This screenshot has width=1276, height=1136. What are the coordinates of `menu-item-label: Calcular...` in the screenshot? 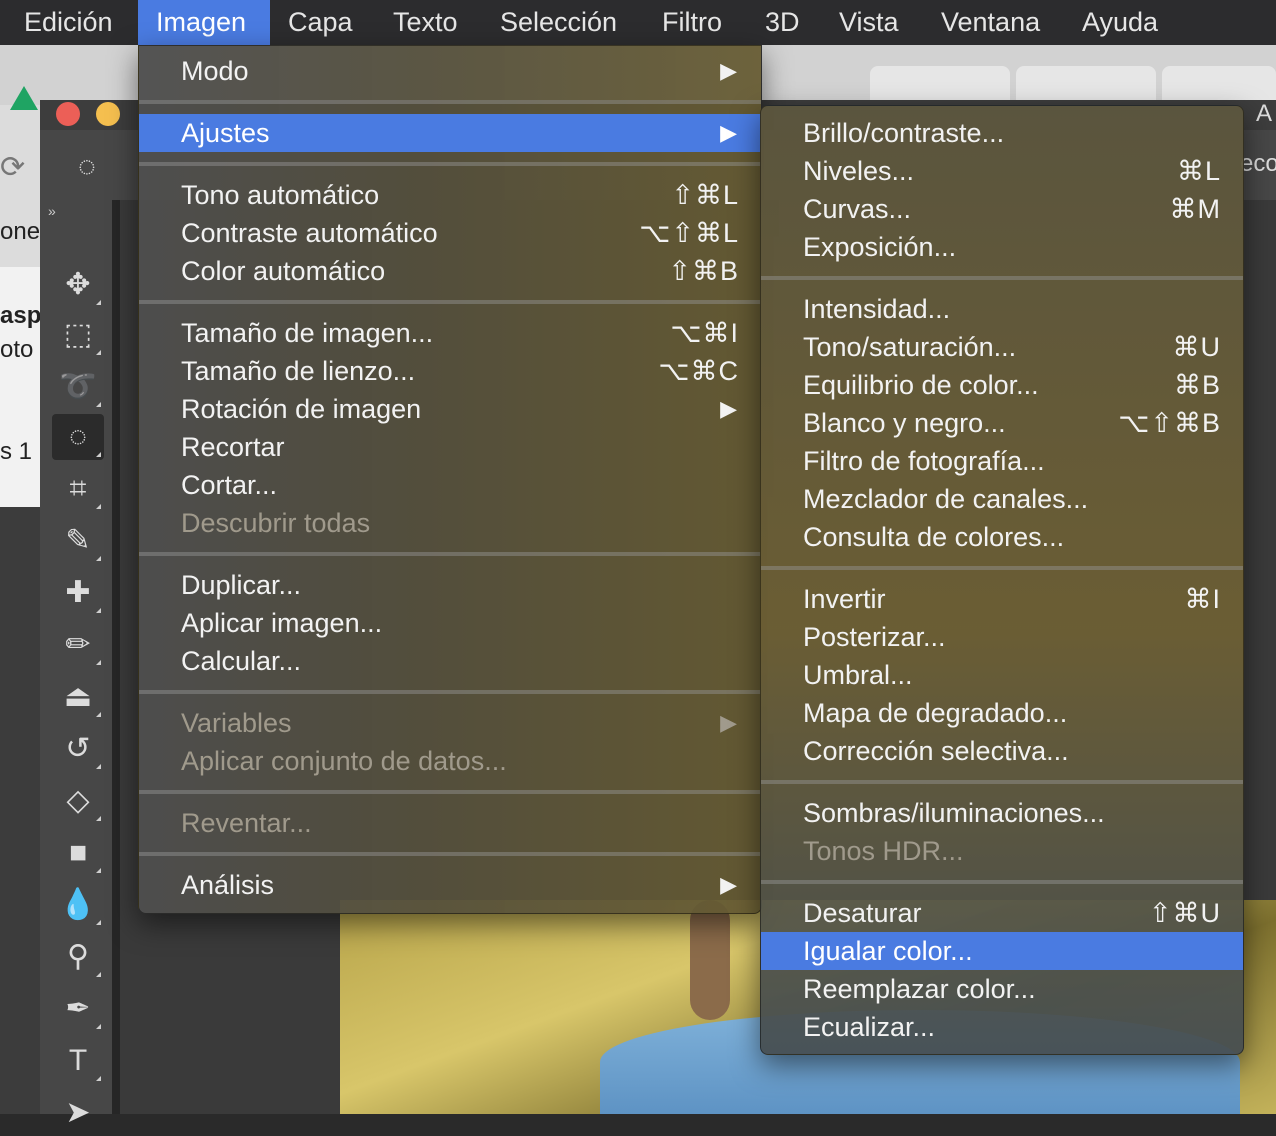 It's located at (241, 661).